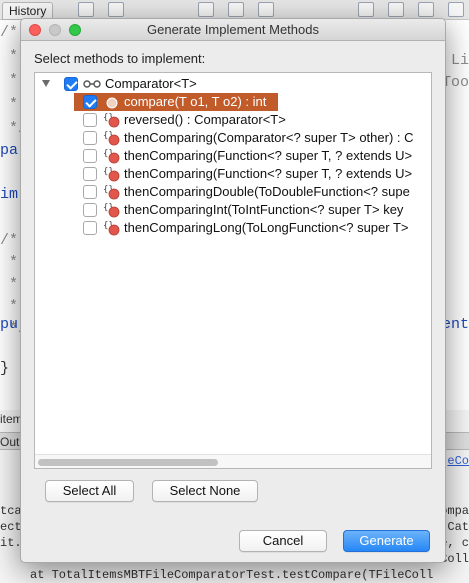  I want to click on dialog-titlebar: Generate Implement Methods, so click(233, 30).